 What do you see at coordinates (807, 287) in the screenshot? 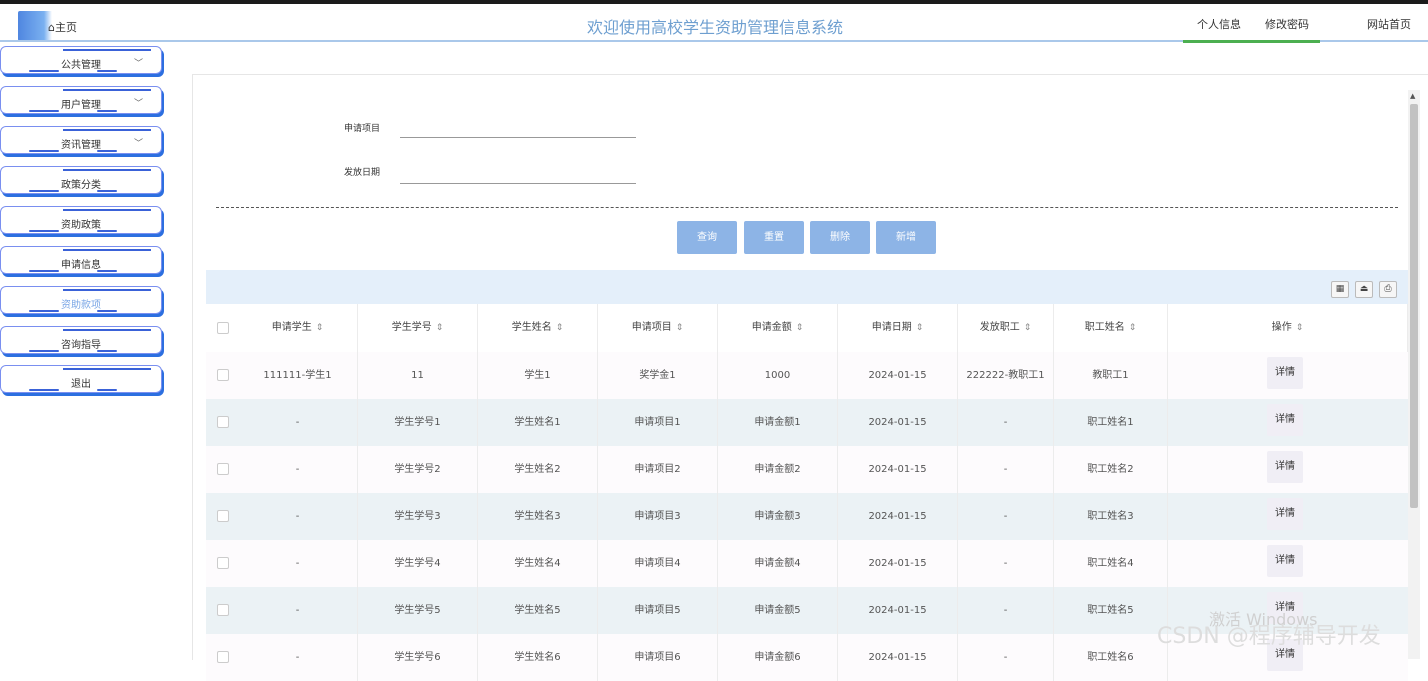
I see `table-toolbar` at bounding box center [807, 287].